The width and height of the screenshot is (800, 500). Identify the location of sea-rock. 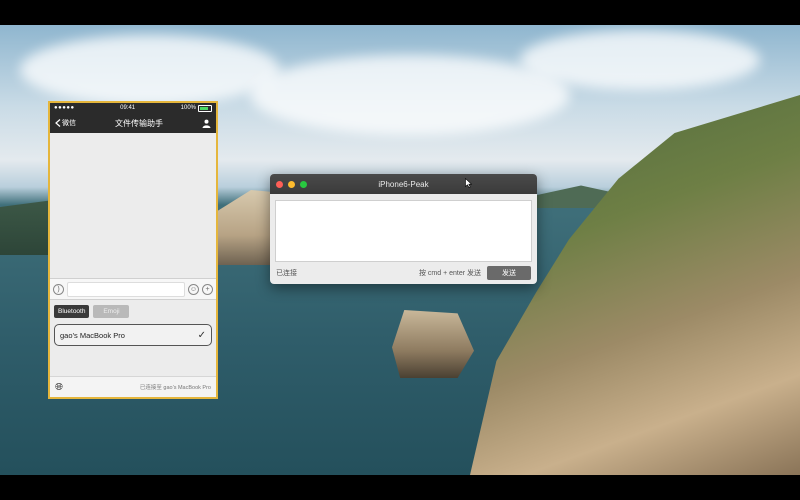
(433, 344).